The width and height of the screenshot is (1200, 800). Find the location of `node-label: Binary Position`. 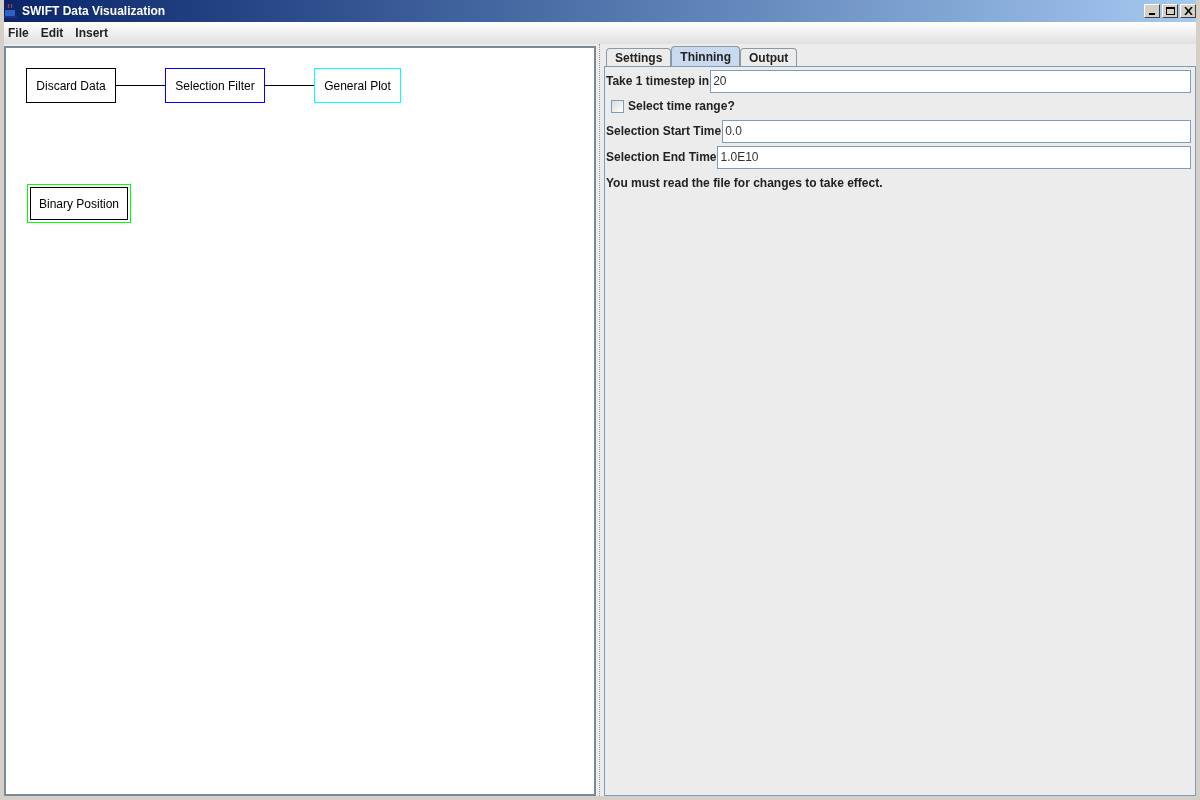

node-label: Binary Position is located at coordinates (78, 204).